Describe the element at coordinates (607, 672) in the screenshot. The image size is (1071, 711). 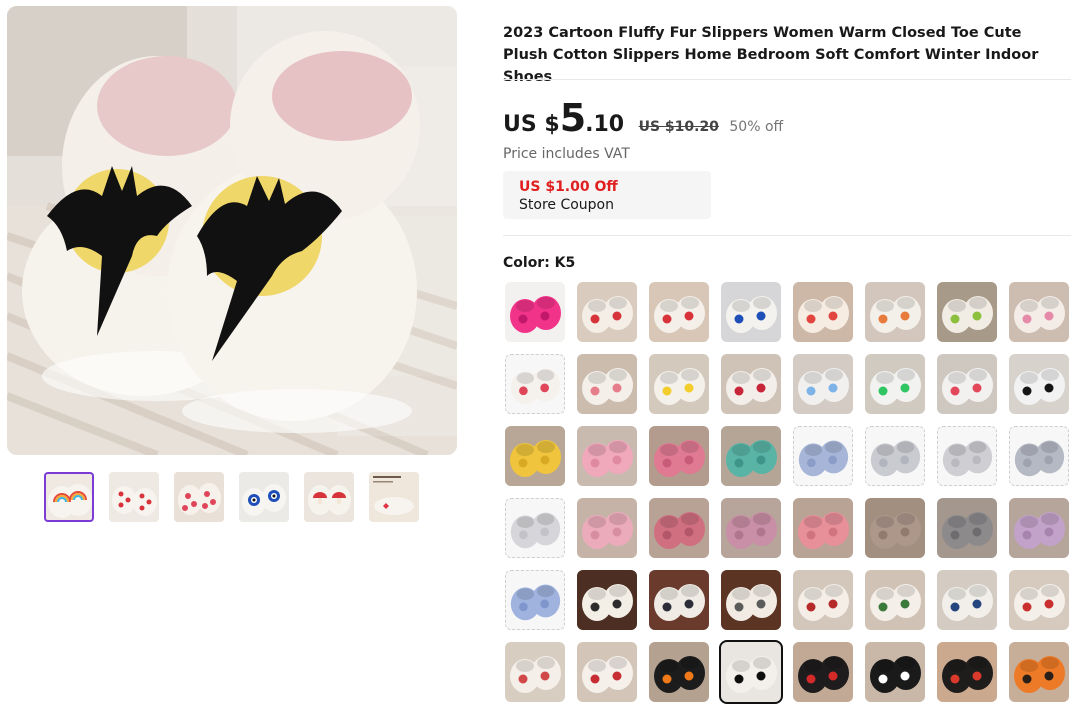
I see `color-swatch-santa-claus` at that location.